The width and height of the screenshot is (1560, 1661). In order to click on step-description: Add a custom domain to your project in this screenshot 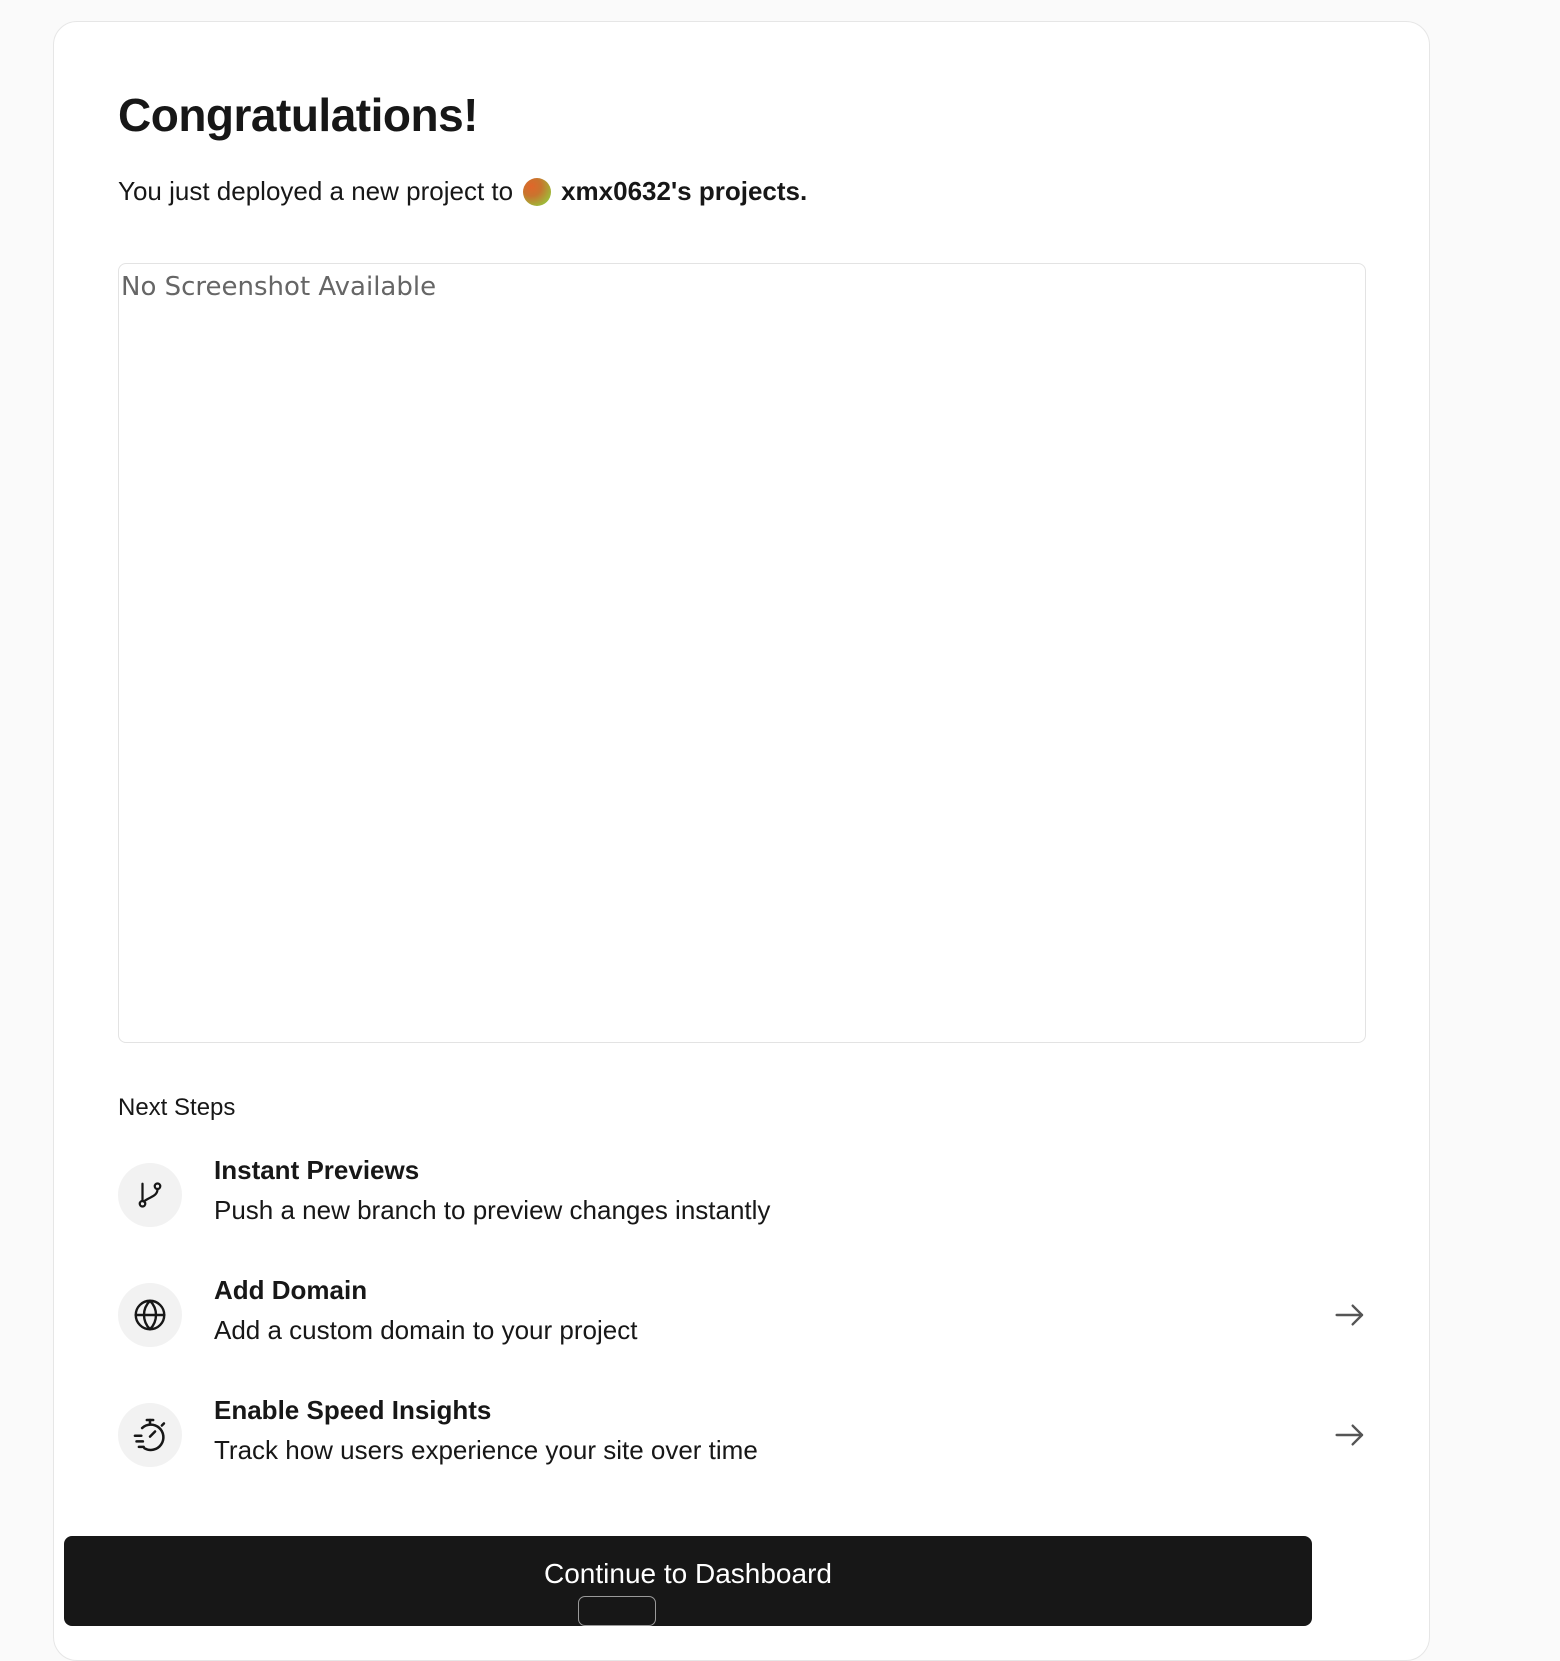, I will do `click(426, 1330)`.